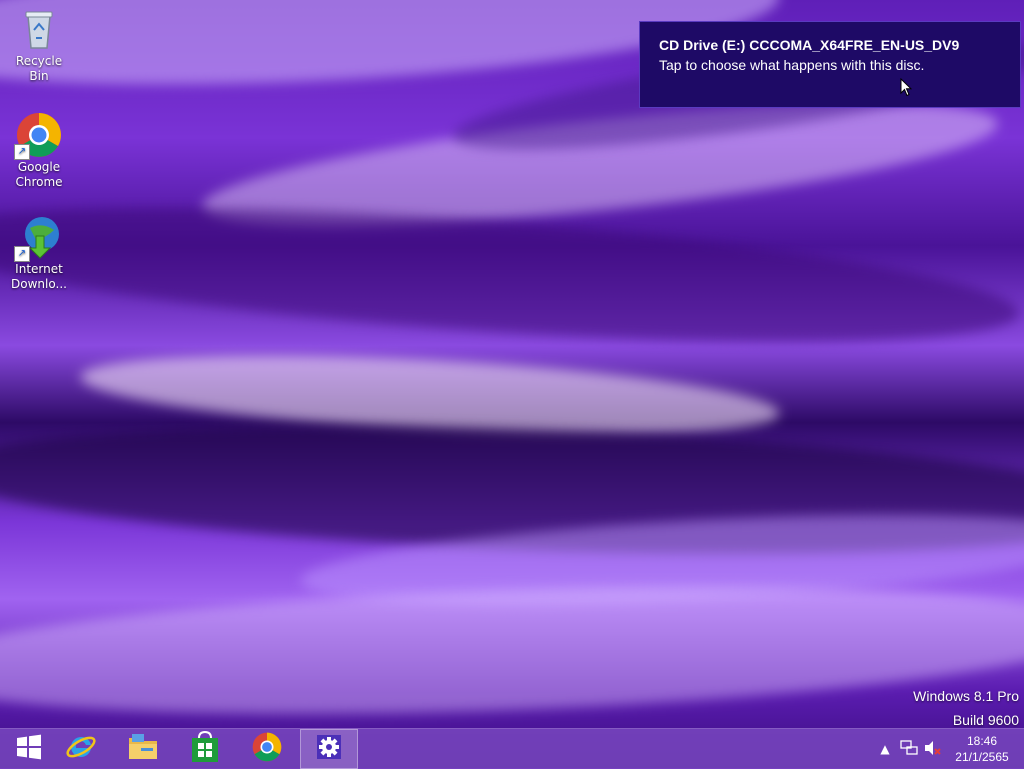  What do you see at coordinates (982, 741) in the screenshot?
I see `clock-time: 18:46` at bounding box center [982, 741].